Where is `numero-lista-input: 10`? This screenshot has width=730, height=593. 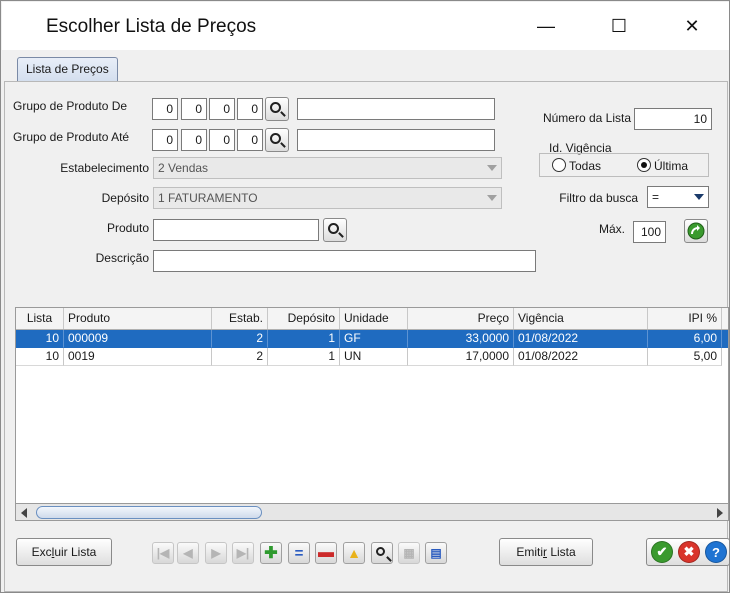
numero-lista-input: 10 is located at coordinates (673, 119).